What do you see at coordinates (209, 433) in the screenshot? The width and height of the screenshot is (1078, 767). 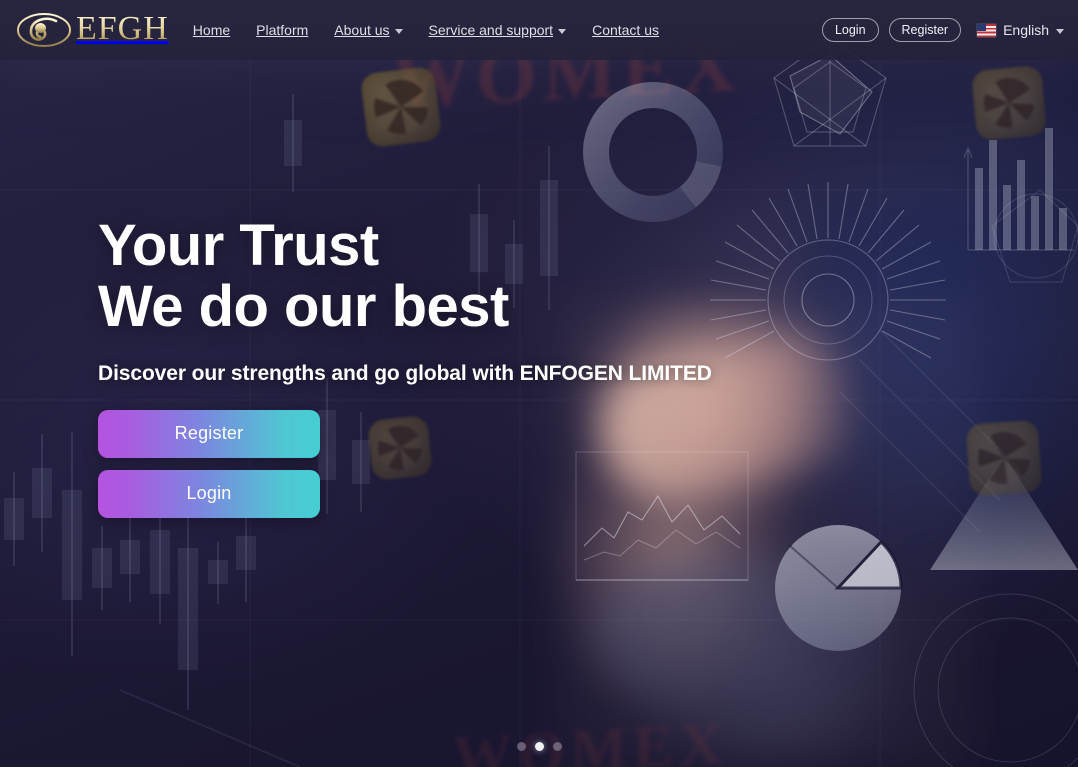 I see `hero-register-button: Register` at bounding box center [209, 433].